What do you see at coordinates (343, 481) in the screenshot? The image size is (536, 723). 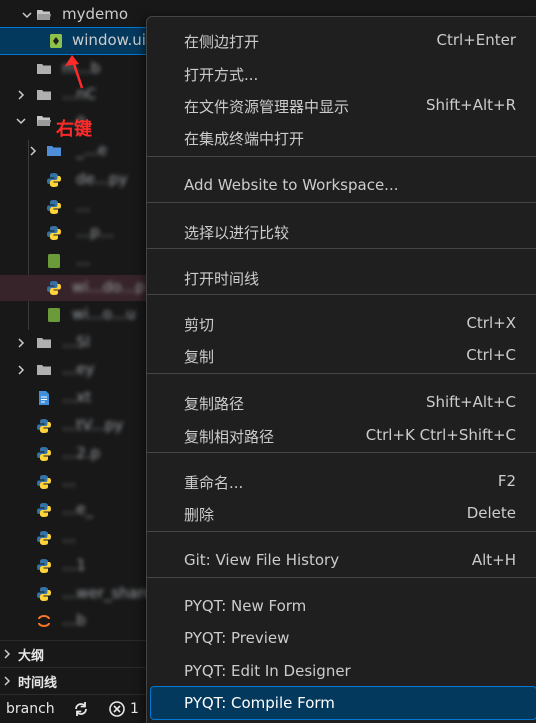 I see `menu-item: 重命名... F2` at bounding box center [343, 481].